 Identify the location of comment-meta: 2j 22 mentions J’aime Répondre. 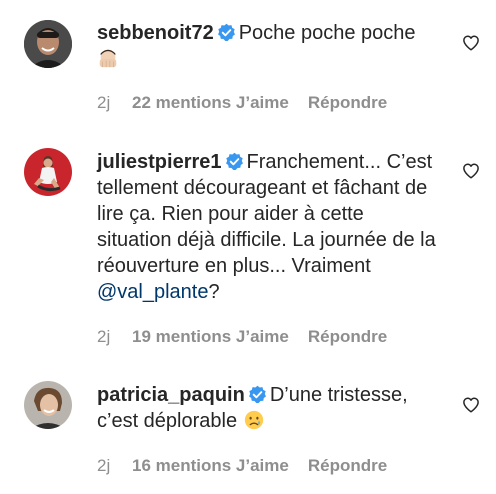
(242, 103).